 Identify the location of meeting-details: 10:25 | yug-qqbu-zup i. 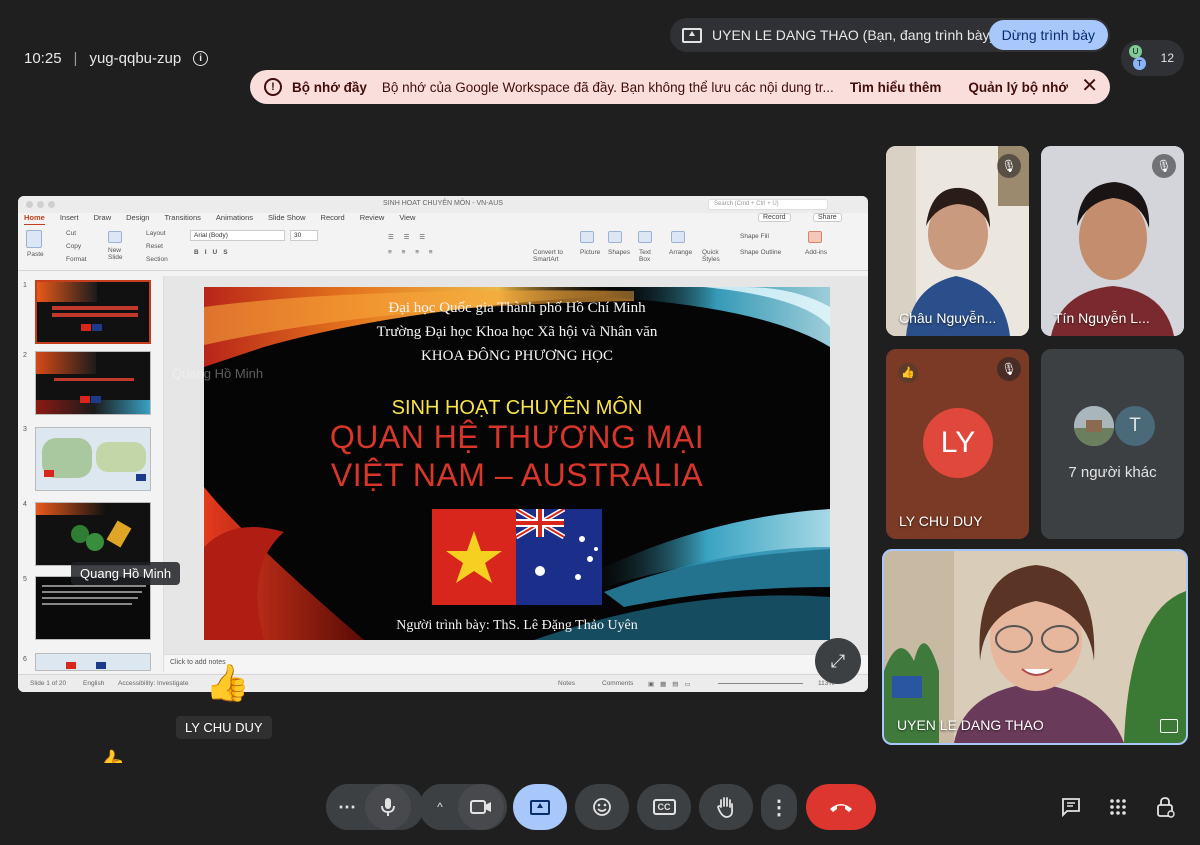
(116, 58).